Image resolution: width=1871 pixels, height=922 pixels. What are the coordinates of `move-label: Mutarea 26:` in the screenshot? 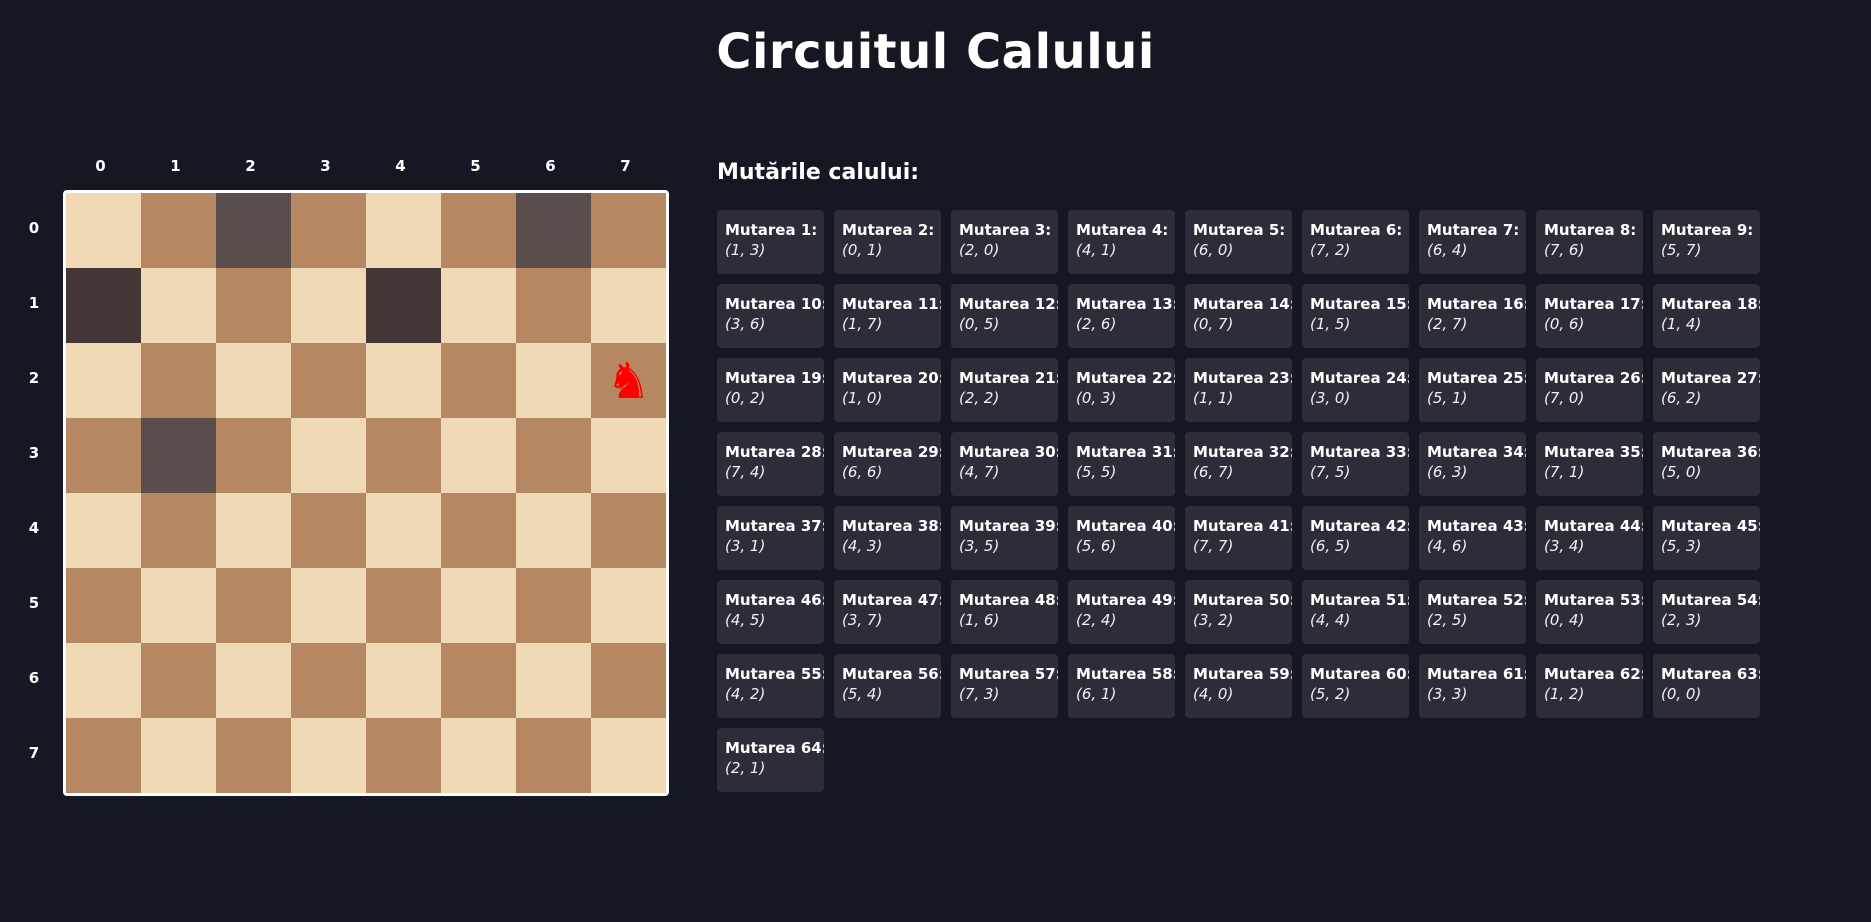 It's located at (1593, 378).